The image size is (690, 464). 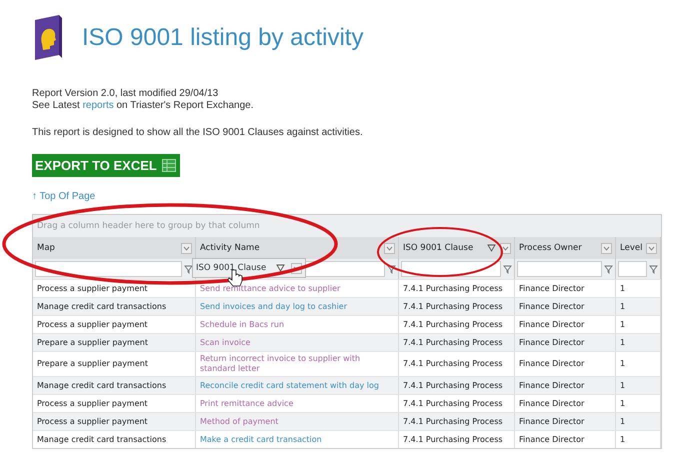 I want to click on column-header: ISO 9001 Clause, so click(x=457, y=248).